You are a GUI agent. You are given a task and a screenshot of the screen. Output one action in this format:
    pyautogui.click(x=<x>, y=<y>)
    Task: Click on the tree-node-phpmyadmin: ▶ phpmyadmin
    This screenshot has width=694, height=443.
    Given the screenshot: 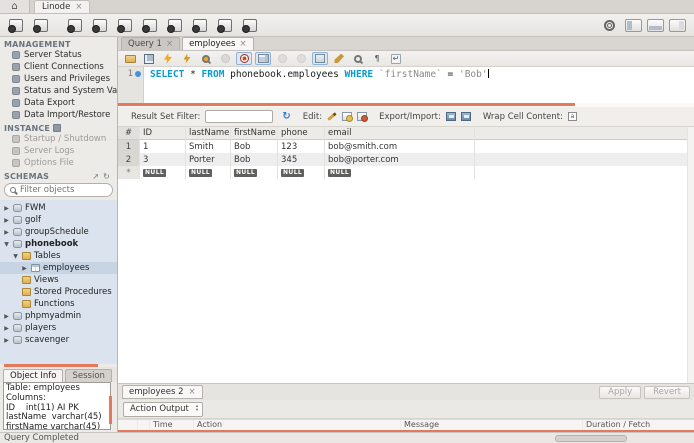 What is the action you would take?
    pyautogui.click(x=58, y=316)
    